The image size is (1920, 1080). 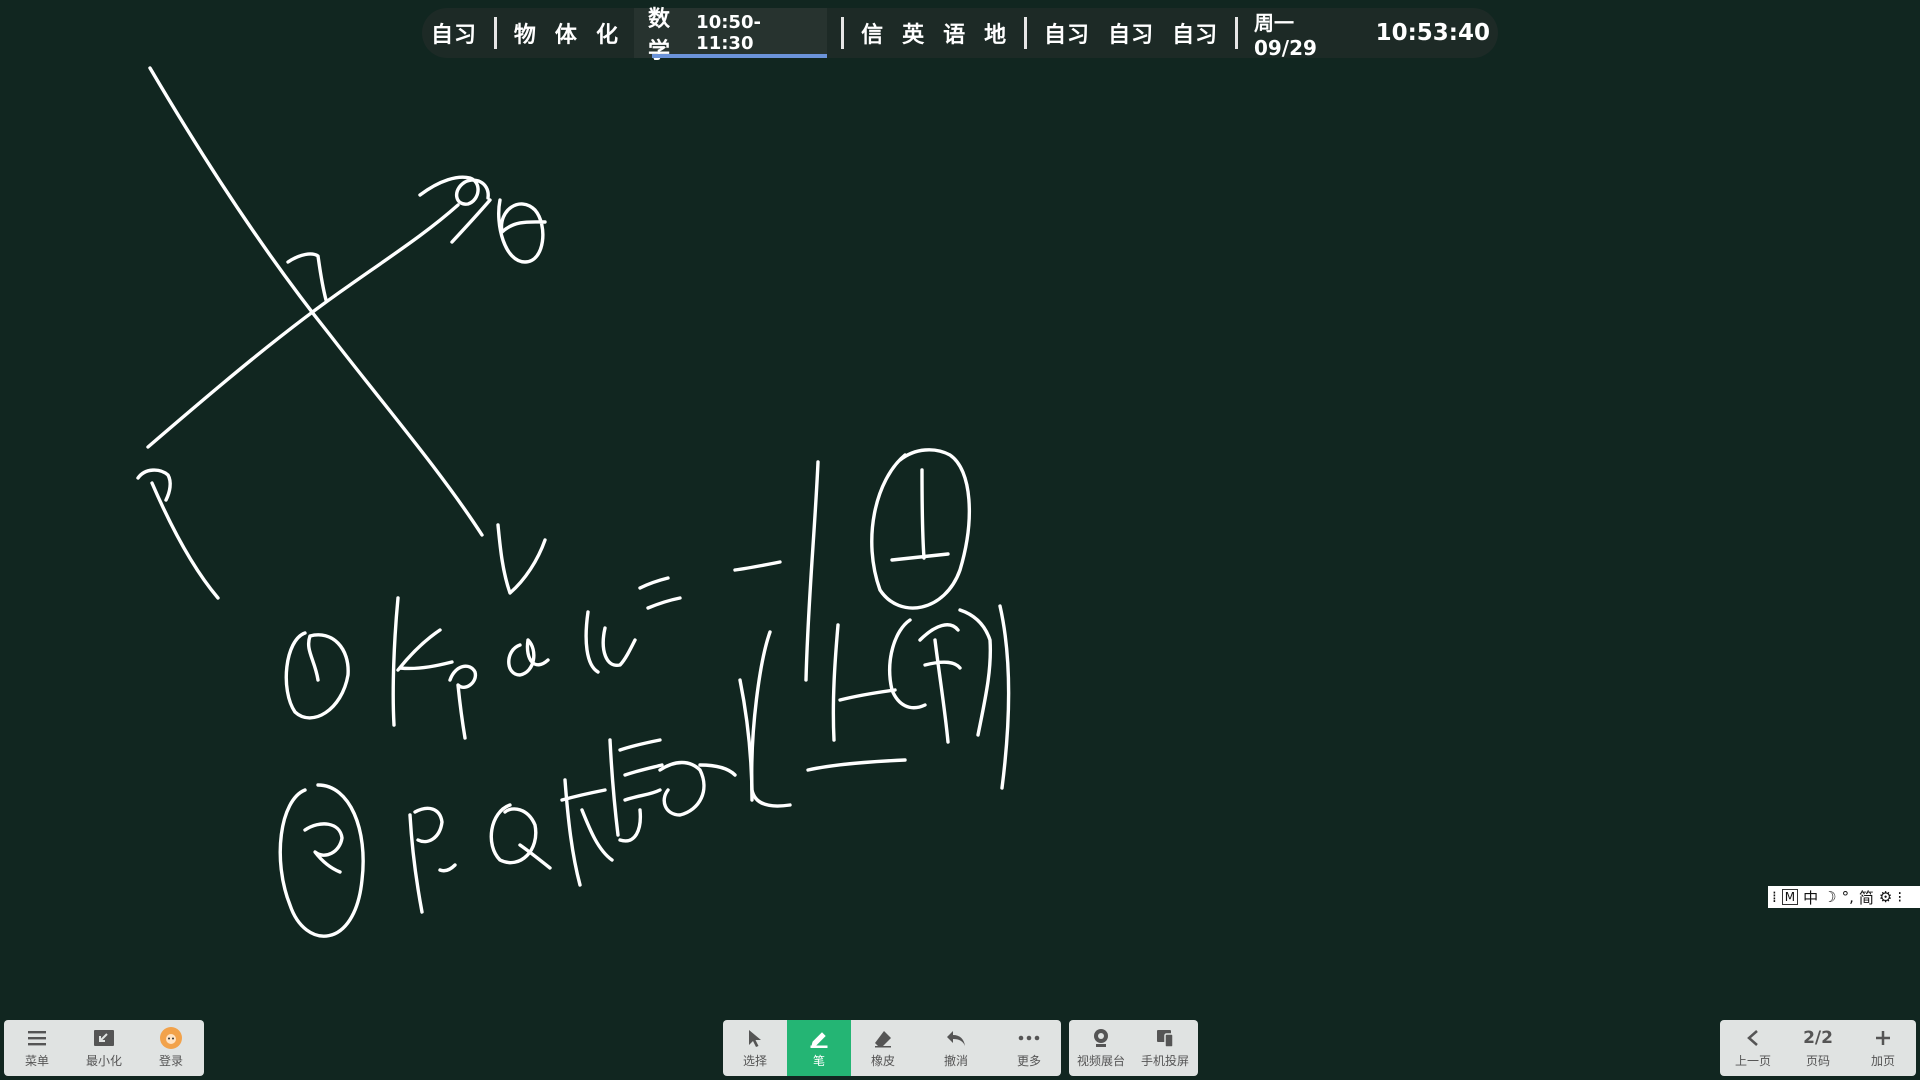 What do you see at coordinates (104, 1038) in the screenshot?
I see `minimize-icon` at bounding box center [104, 1038].